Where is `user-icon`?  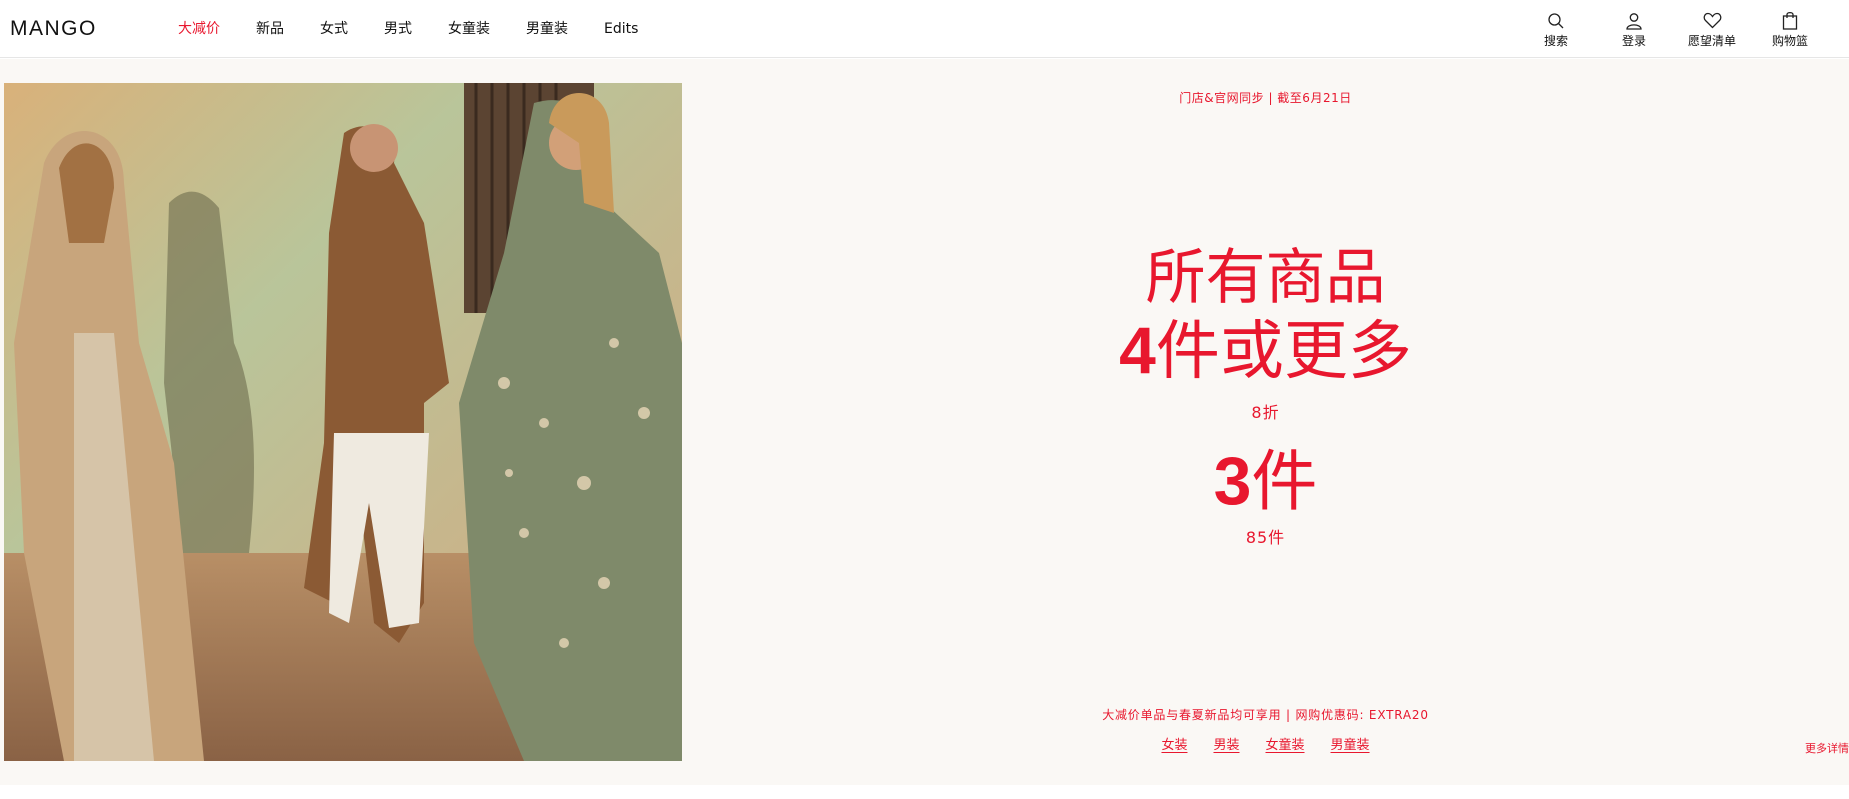
user-icon is located at coordinates (1634, 20).